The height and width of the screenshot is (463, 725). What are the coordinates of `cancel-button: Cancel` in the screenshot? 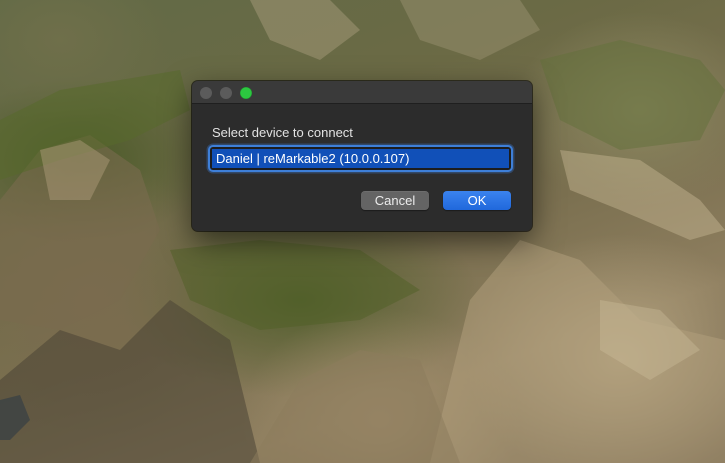 It's located at (395, 200).